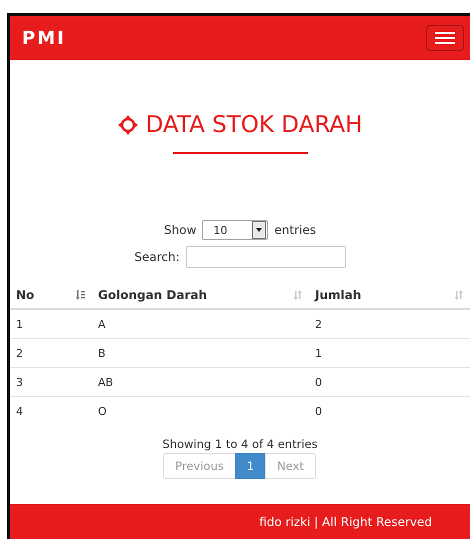 Image resolution: width=470 pixels, height=539 pixels. I want to click on table-cell: AB, so click(106, 382).